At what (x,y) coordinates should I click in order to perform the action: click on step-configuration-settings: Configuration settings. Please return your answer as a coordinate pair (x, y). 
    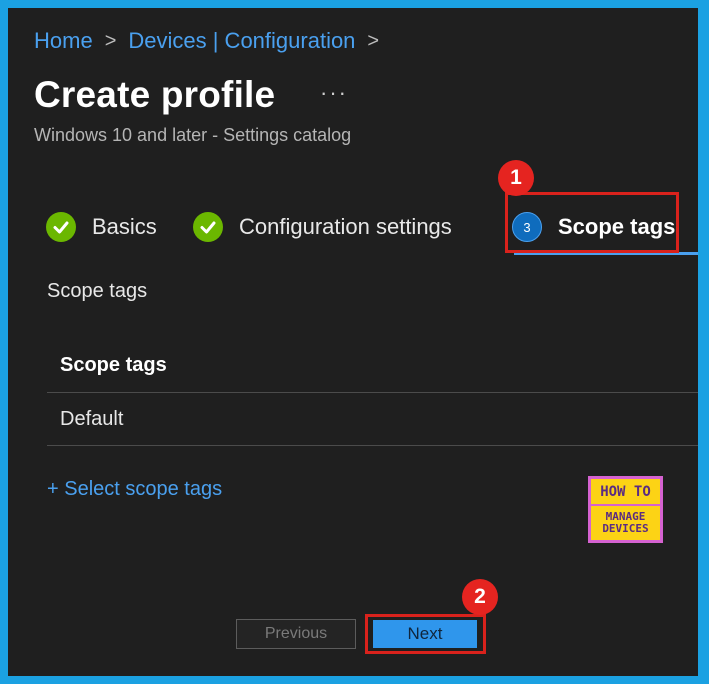
    Looking at the image, I should click on (322, 227).